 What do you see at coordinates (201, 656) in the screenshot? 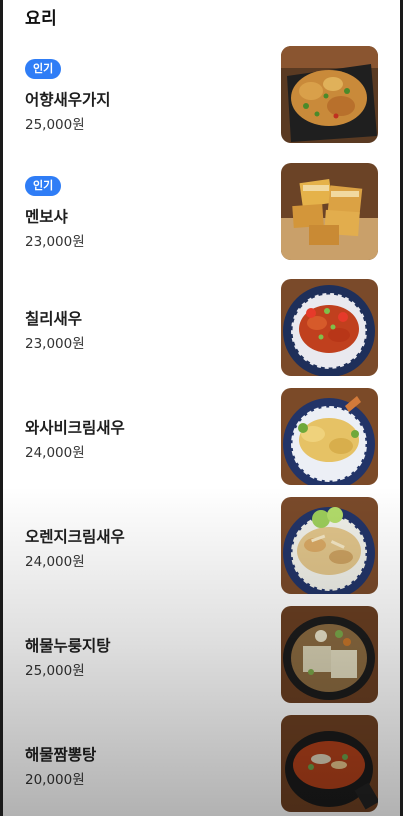
I see `menu-item-seafood-nurungji: 해물누룽지탕 25,000원` at bounding box center [201, 656].